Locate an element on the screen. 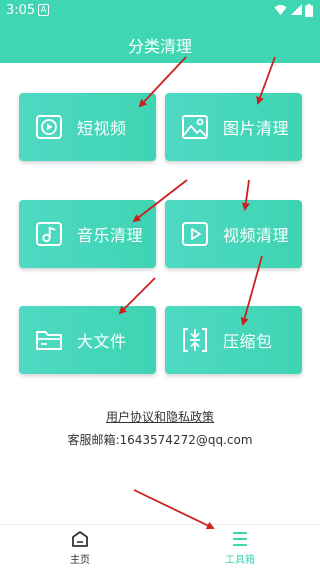  image-clean-card: 图片清理 is located at coordinates (233, 127).